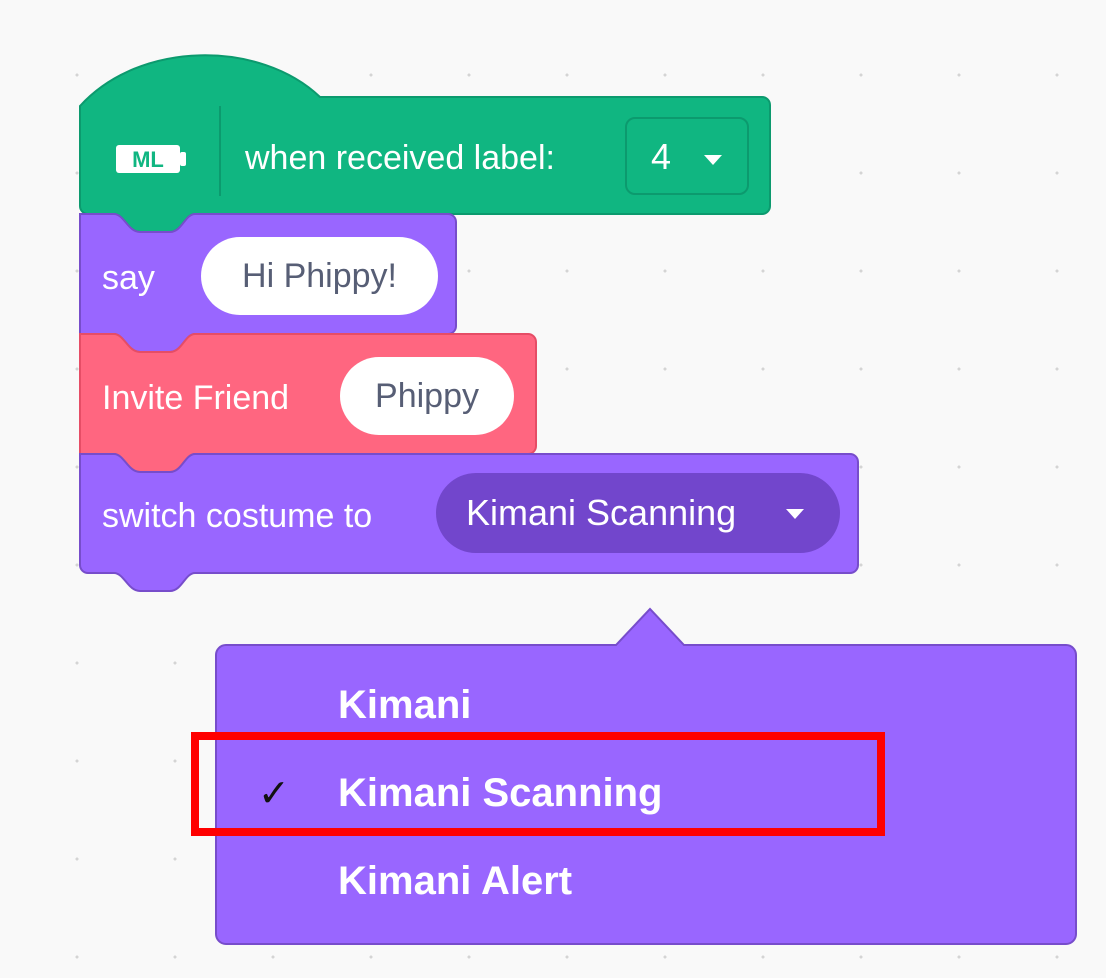 This screenshot has width=1106, height=978. I want to click on switch-costume-label: switch costume to, so click(237, 516).